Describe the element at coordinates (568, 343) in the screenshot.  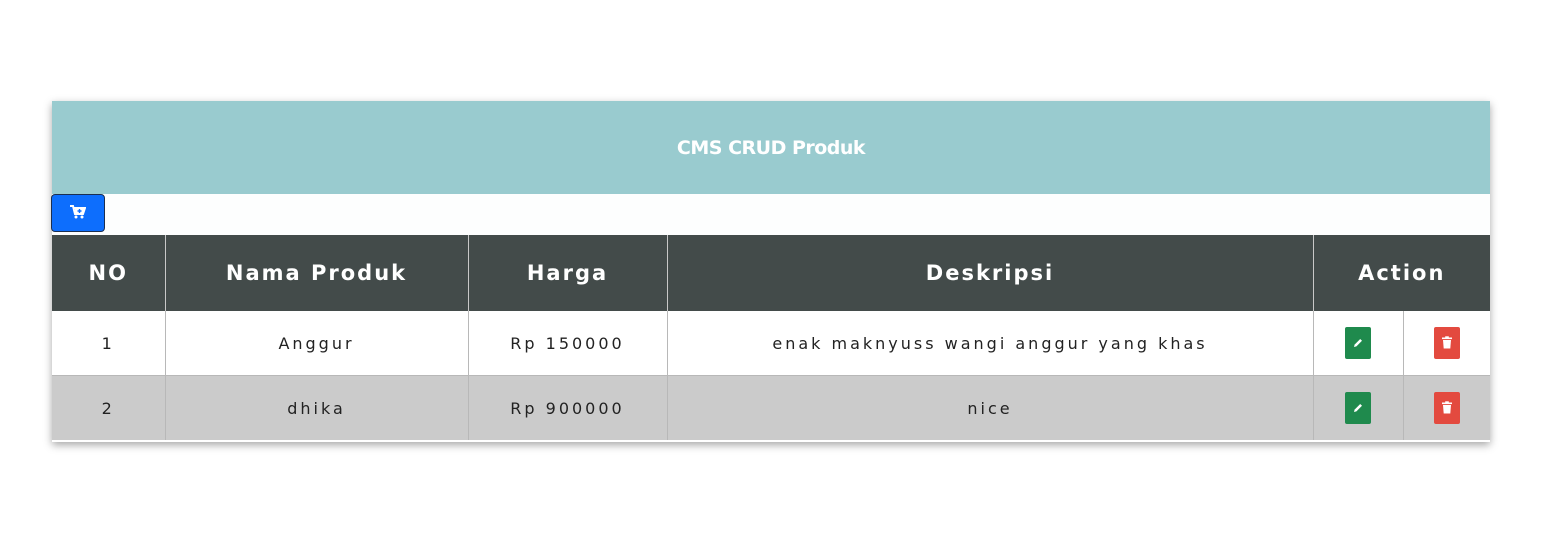
I see `cell-harga: Rp 150000` at that location.